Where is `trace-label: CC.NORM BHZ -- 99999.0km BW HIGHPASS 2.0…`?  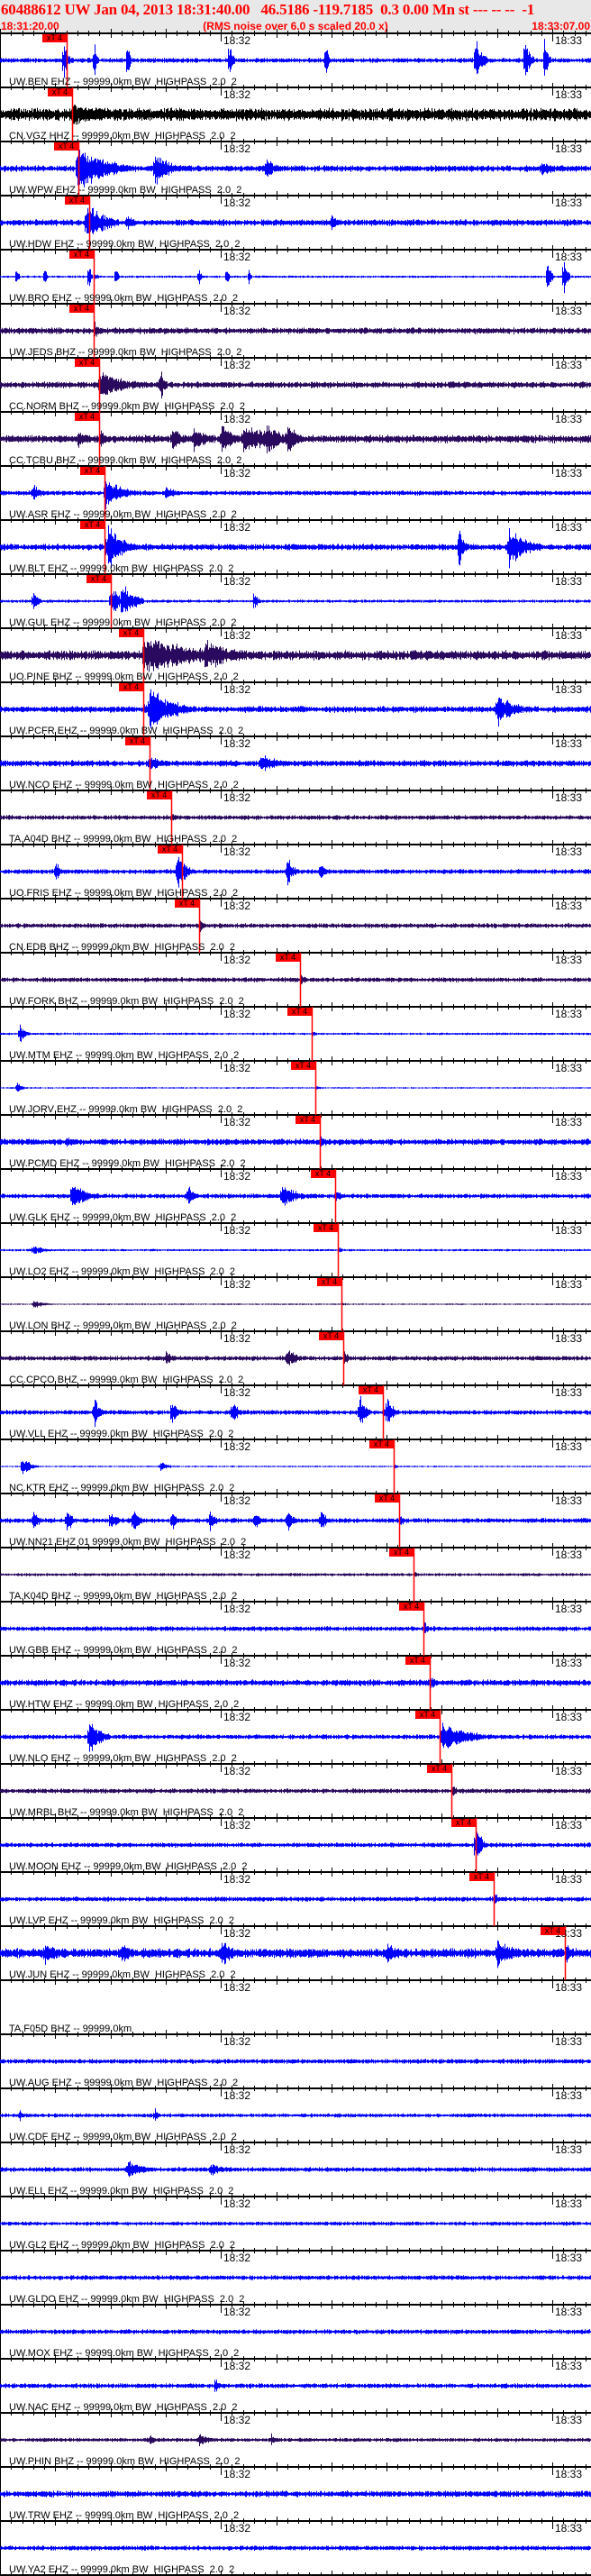
trace-label: CC.NORM BHZ -- 99999.0km BW HIGHPASS 2.0… is located at coordinates (127, 406).